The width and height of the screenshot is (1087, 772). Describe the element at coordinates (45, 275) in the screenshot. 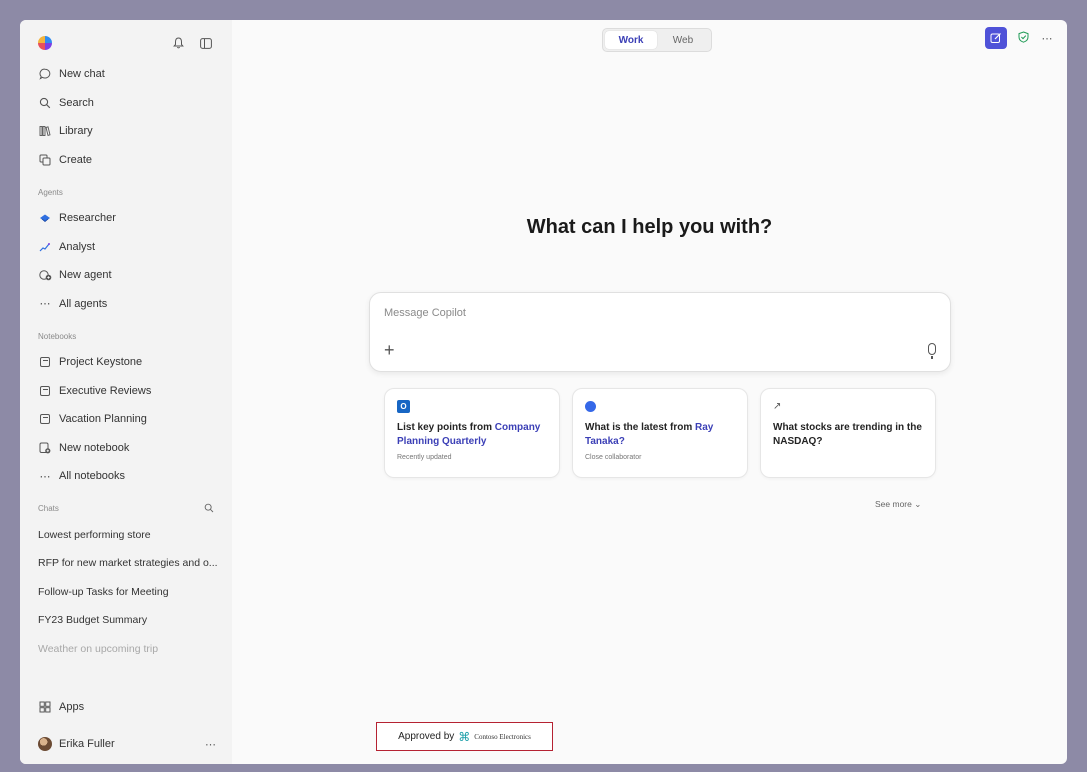

I see `new-agent-icon` at that location.